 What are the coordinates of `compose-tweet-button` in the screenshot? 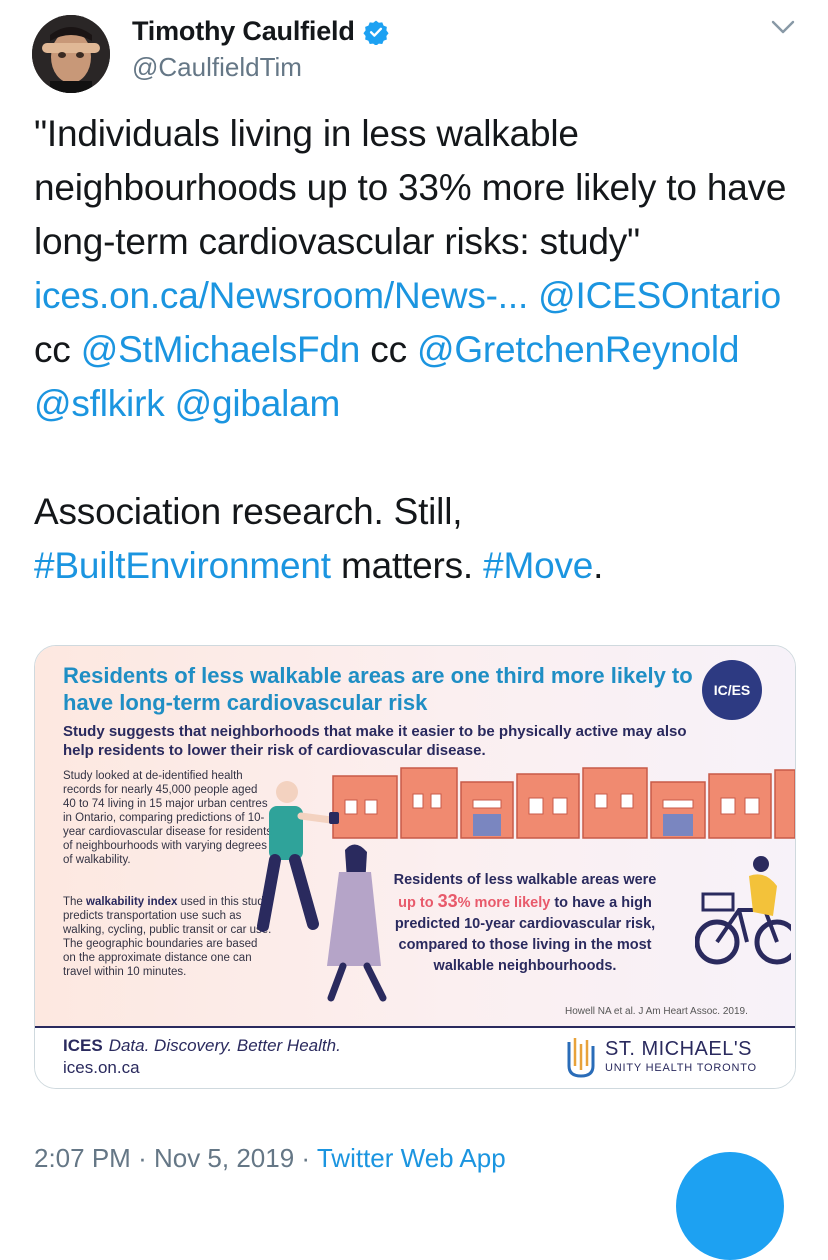 It's located at (730, 1206).